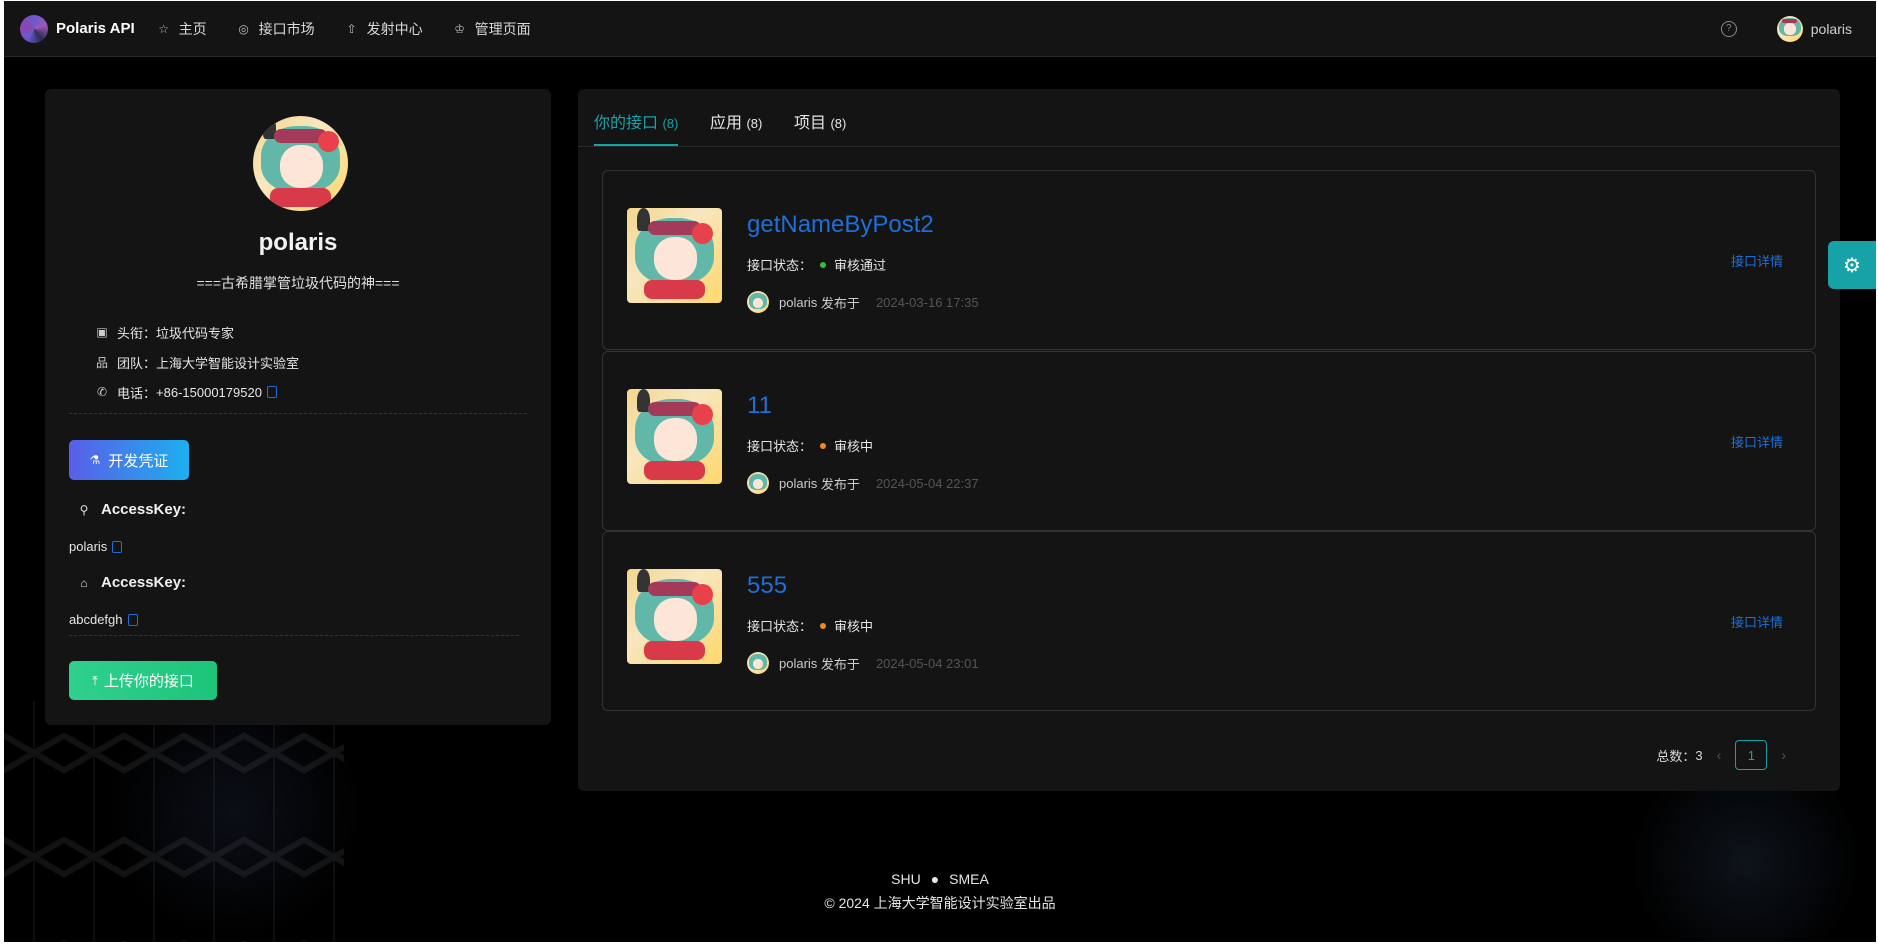 Image resolution: width=1878 pixels, height=944 pixels. Describe the element at coordinates (394, 28) in the screenshot. I see `nav-item-label: 发射中心` at that location.